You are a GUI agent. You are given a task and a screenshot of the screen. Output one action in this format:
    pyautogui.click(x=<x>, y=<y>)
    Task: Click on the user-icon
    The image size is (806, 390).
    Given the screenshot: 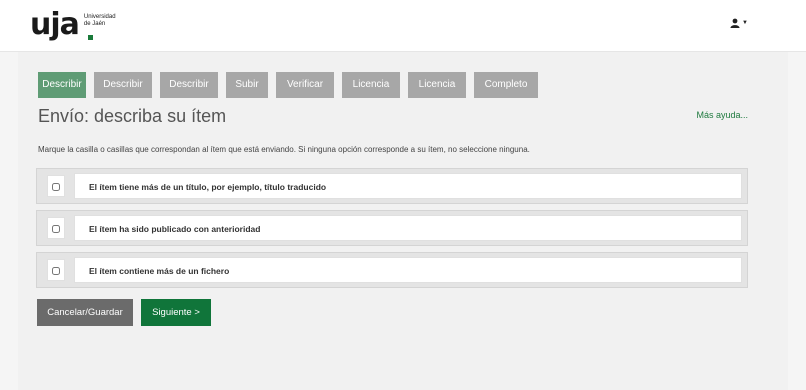 What is the action you would take?
    pyautogui.click(x=735, y=23)
    